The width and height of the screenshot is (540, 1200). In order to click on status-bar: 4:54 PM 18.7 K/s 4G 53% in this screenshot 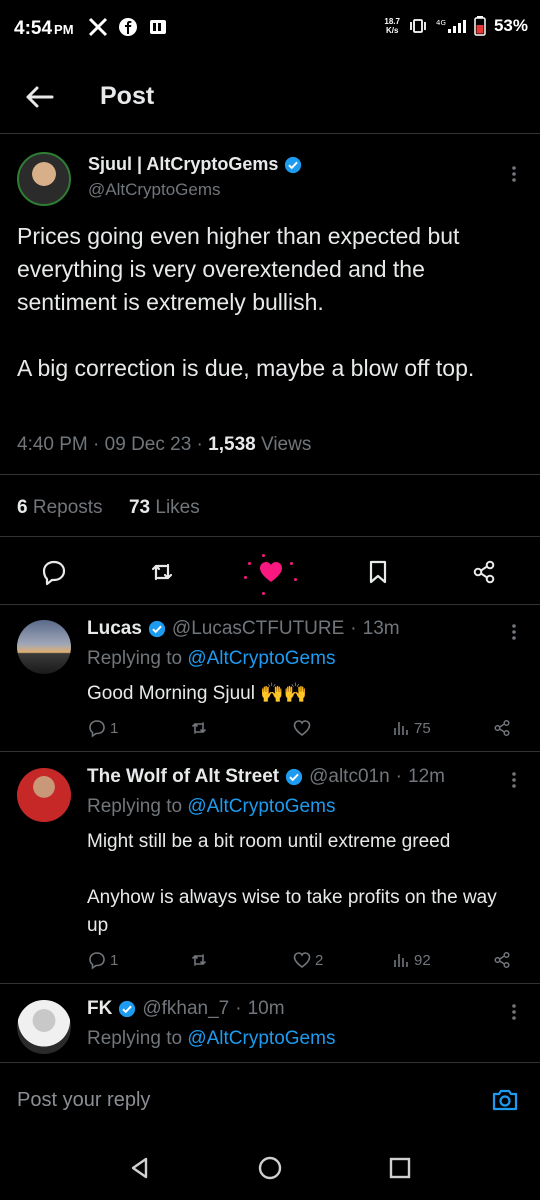, I will do `click(270, 29)`.